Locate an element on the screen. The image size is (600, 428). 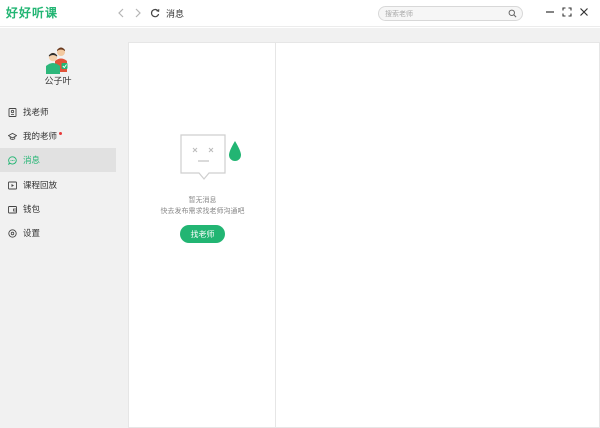
chevron-left-icon is located at coordinates (121, 13).